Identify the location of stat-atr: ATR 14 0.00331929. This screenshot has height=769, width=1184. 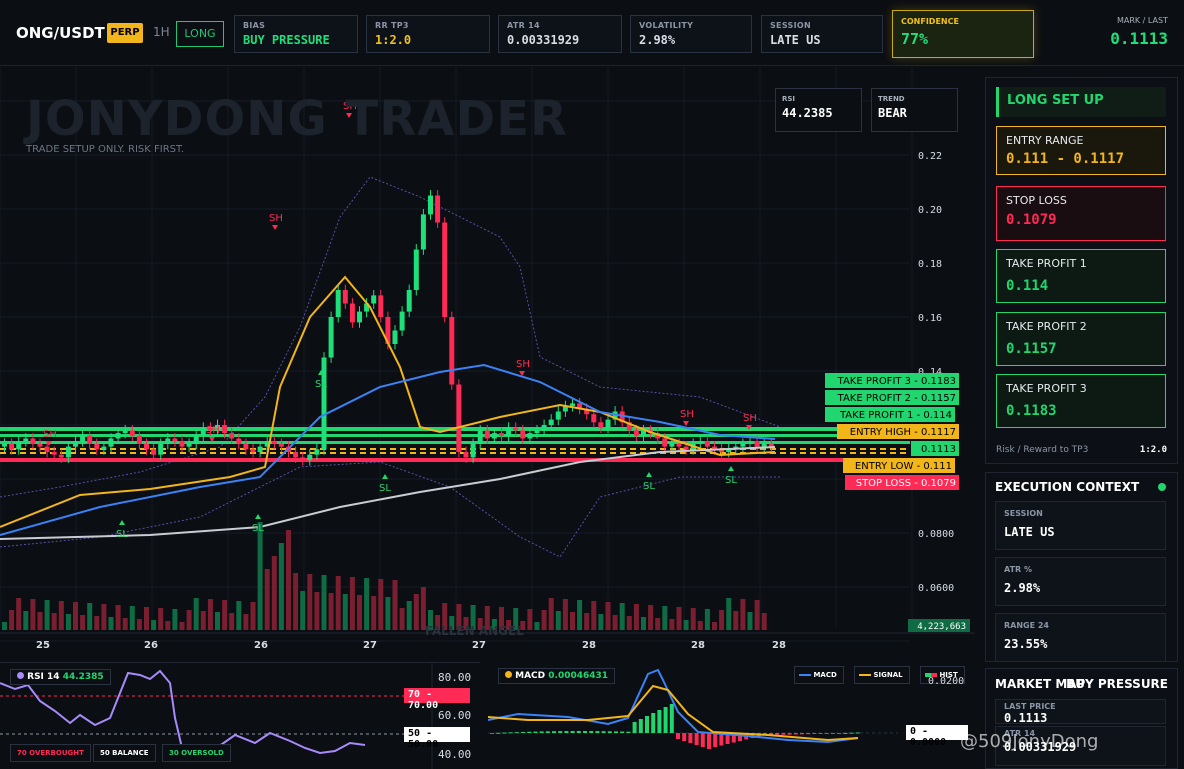
(560, 34).